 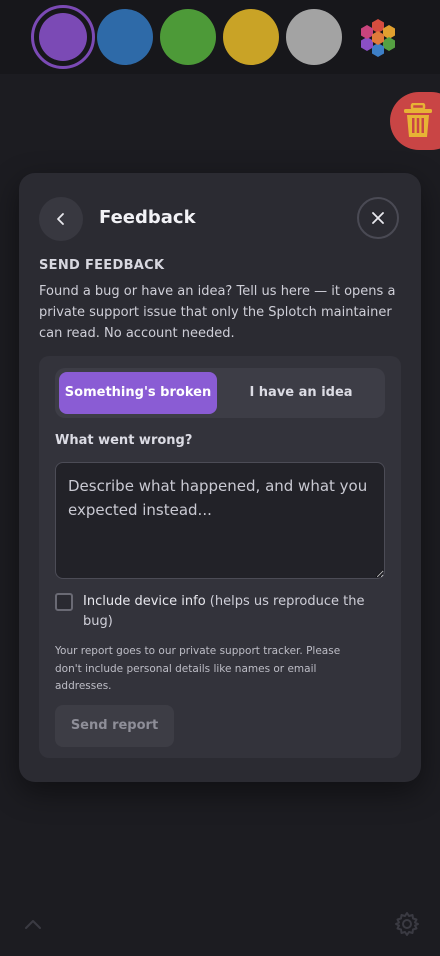 I want to click on hexagon-palette-icon, so click(x=378, y=38).